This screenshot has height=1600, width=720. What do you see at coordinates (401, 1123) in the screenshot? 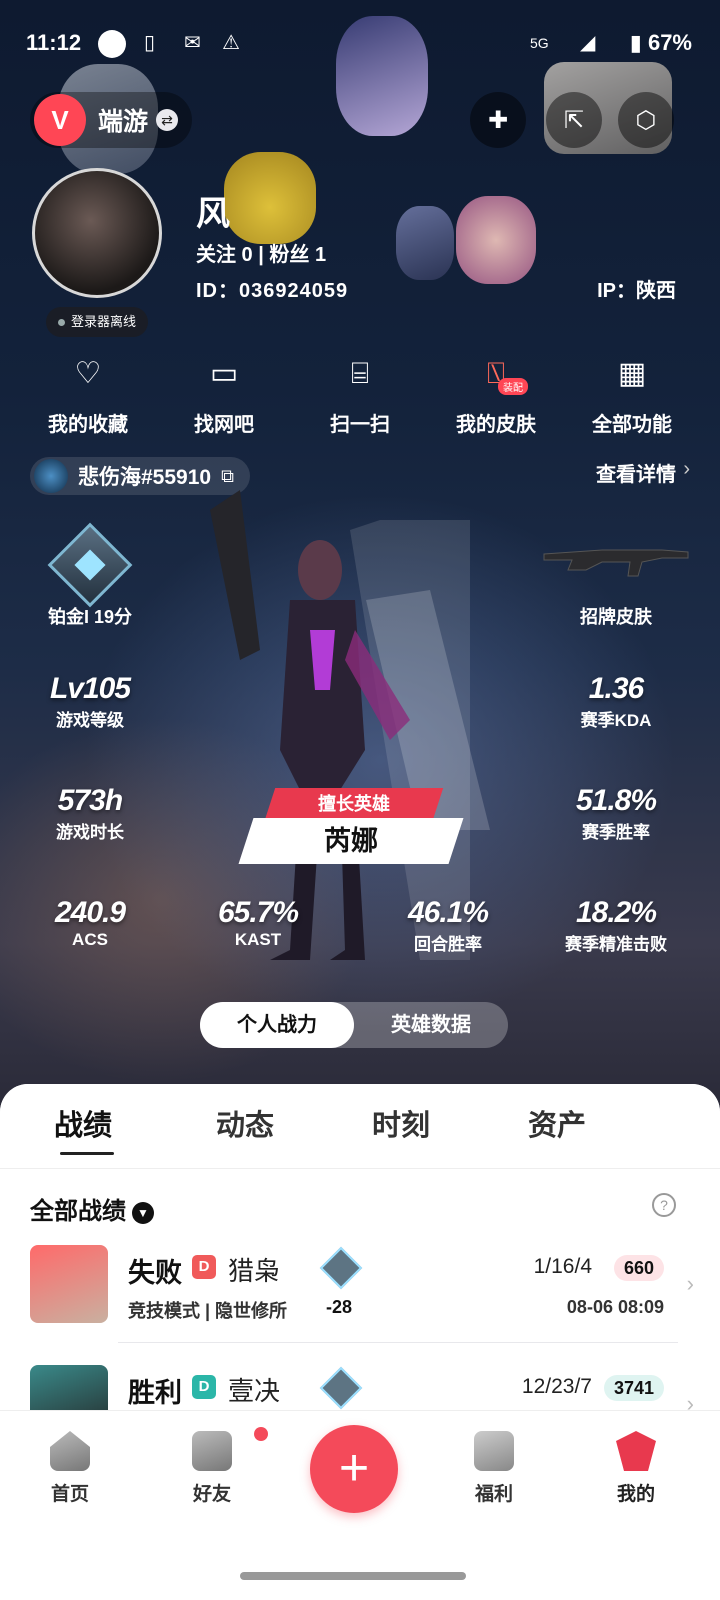
I see `tab-moments: 时刻` at bounding box center [401, 1123].